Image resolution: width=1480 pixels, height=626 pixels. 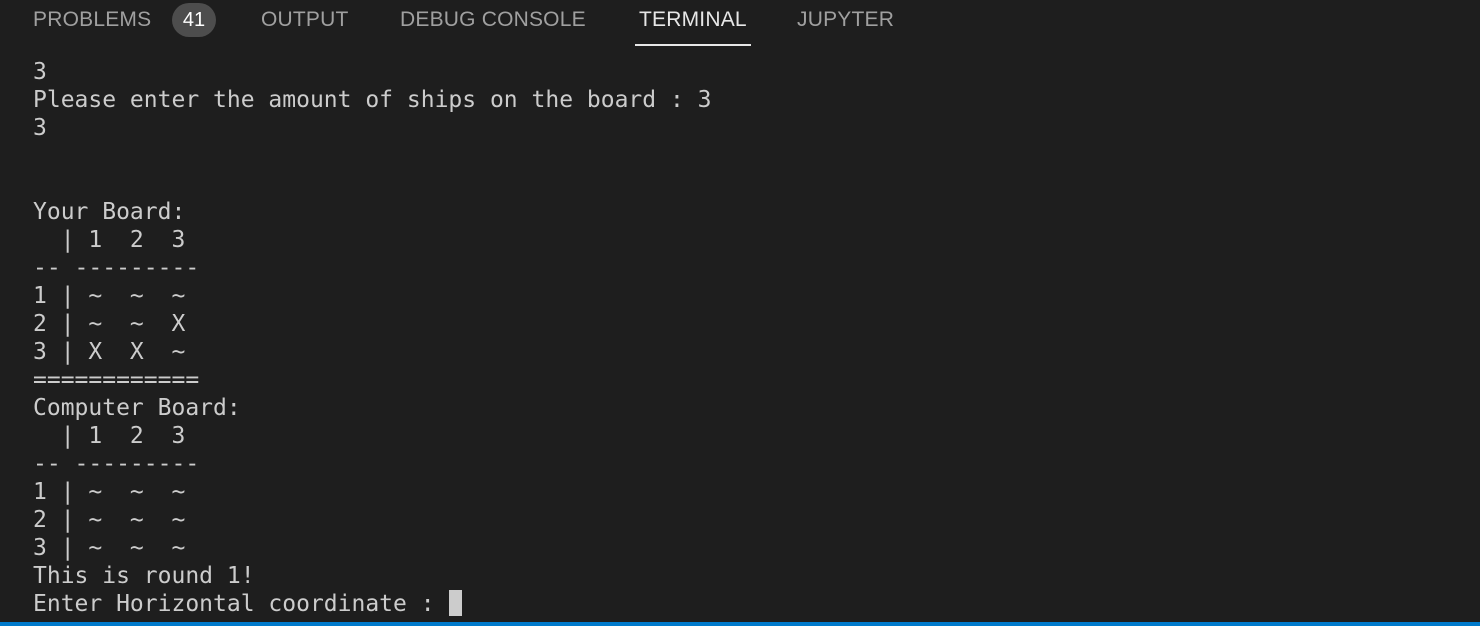 I want to click on tab-debug-console-label: DEBUG CONSOLE, so click(x=493, y=19).